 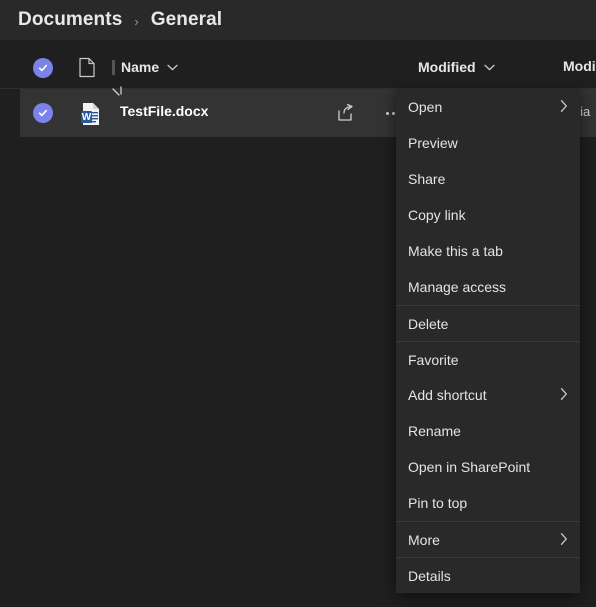 What do you see at coordinates (488, 395) in the screenshot?
I see `menu-item-add-shortcut: Add shortcut` at bounding box center [488, 395].